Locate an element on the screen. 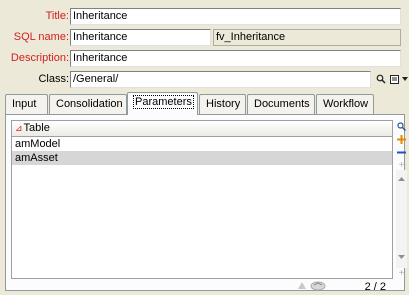  add-icon is located at coordinates (401, 139).